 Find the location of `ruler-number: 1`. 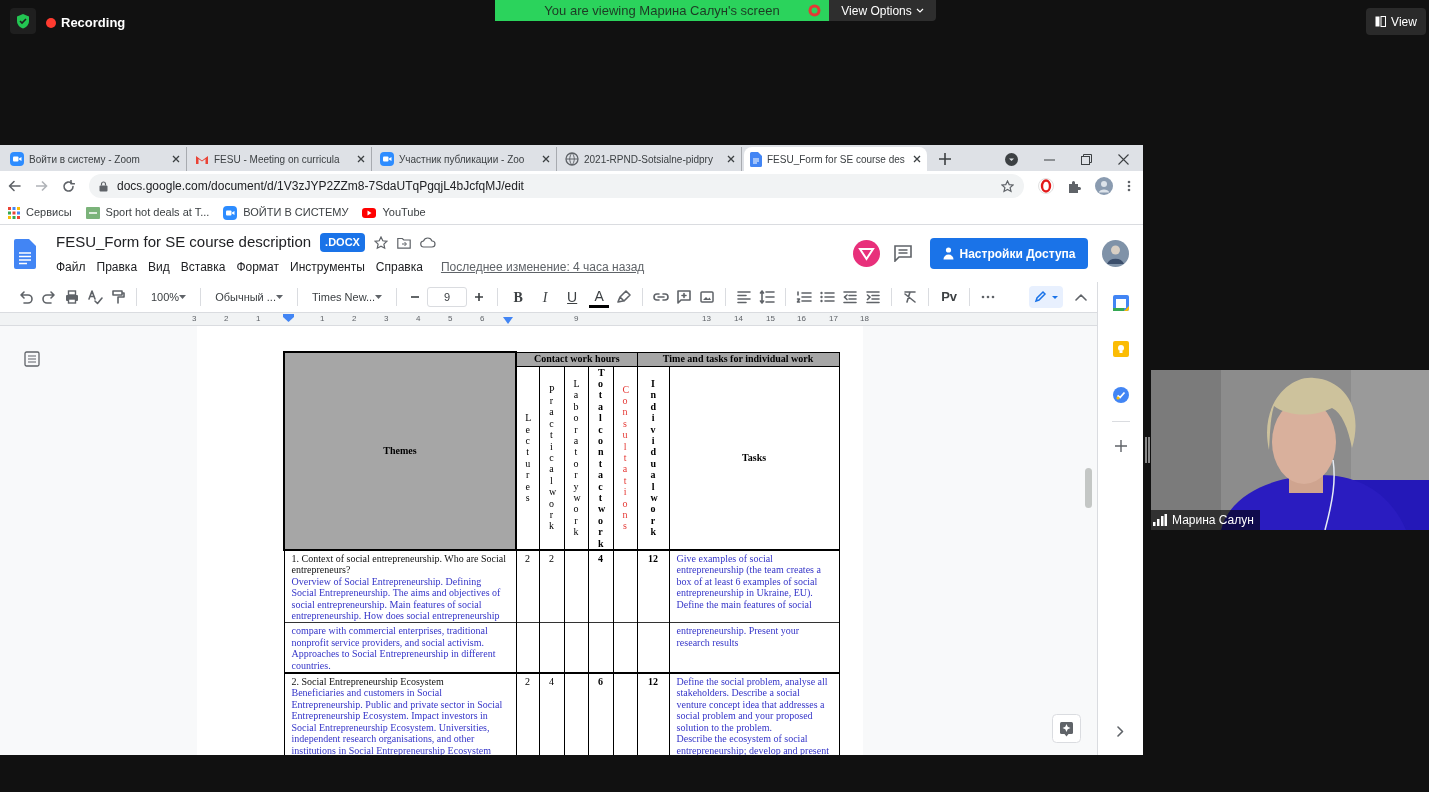

ruler-number: 1 is located at coordinates (258, 319).